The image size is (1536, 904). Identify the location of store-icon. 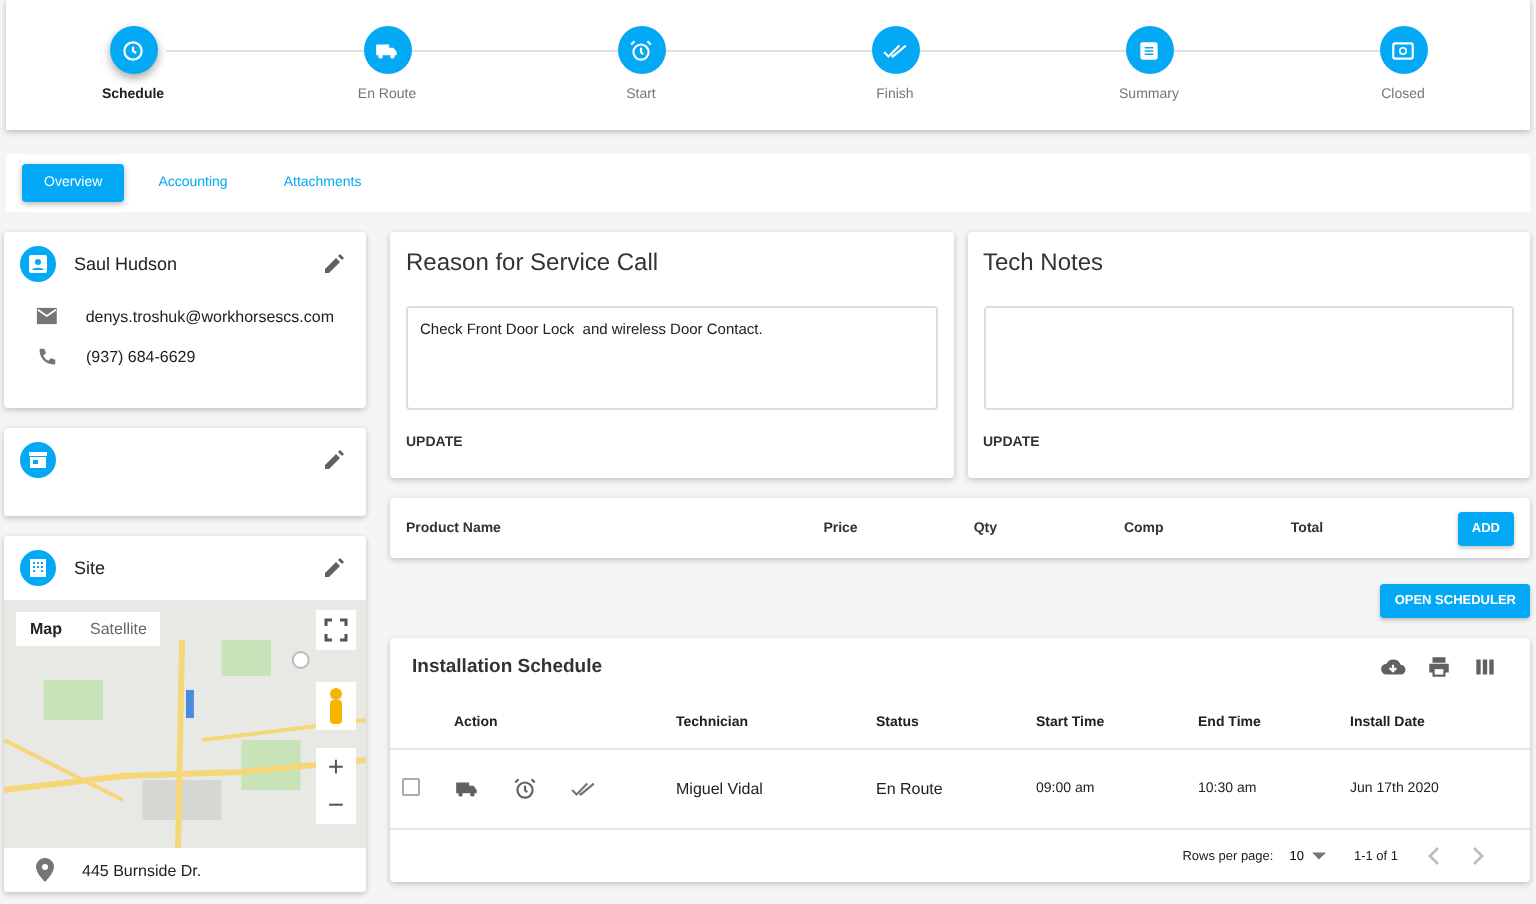
(38, 460).